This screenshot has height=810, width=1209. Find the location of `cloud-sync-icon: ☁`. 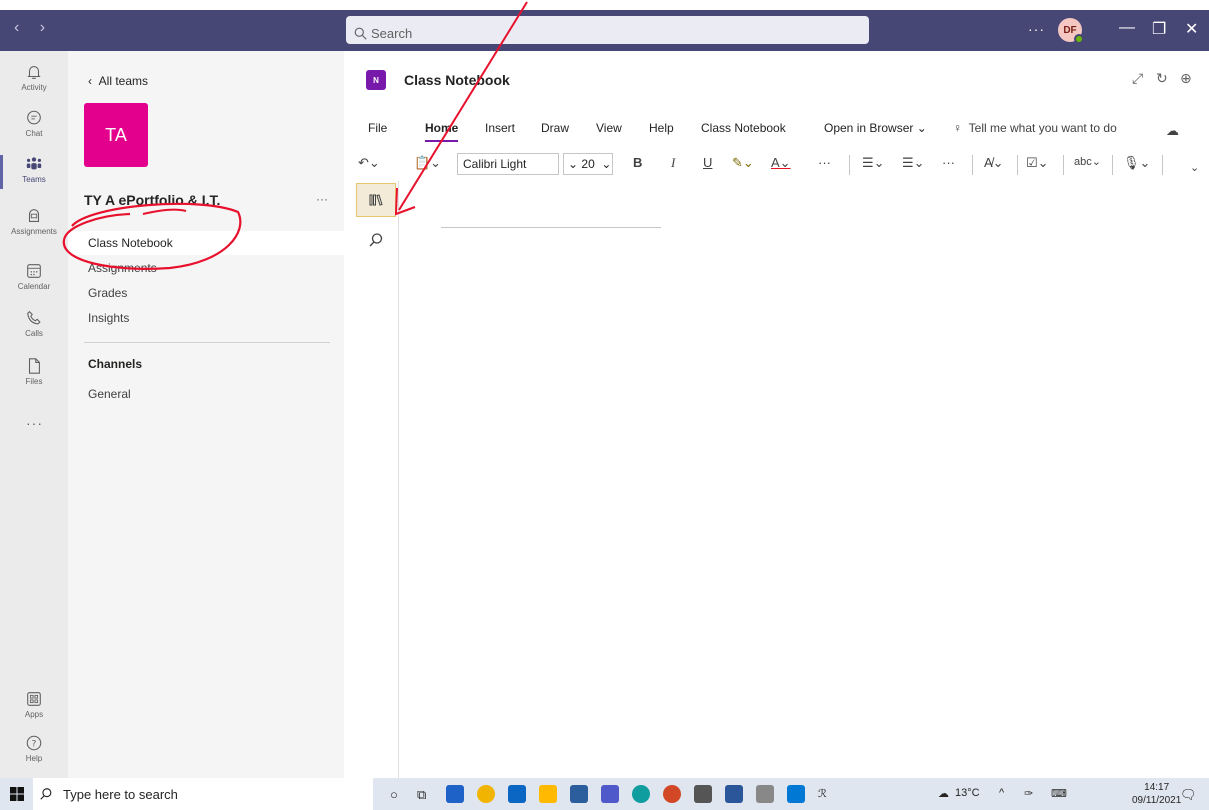

cloud-sync-icon: ☁ is located at coordinates (1172, 131).